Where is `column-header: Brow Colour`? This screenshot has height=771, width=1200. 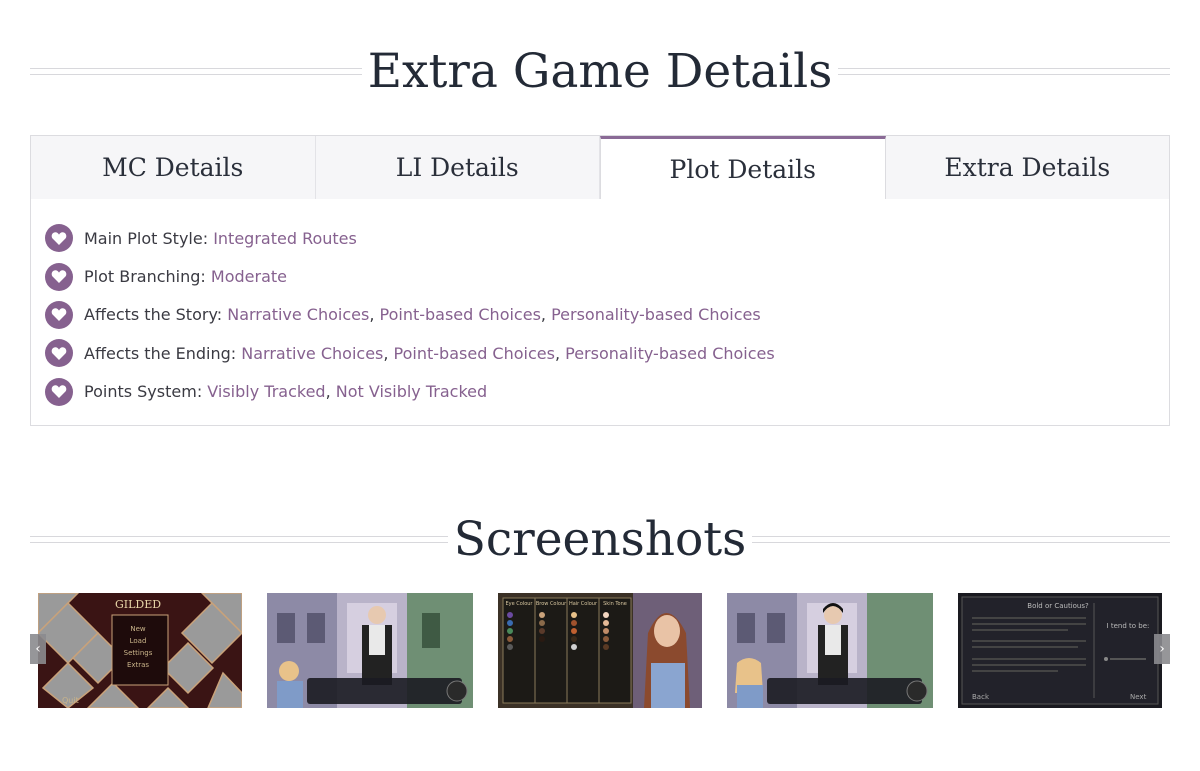 column-header: Brow Colour is located at coordinates (551, 604).